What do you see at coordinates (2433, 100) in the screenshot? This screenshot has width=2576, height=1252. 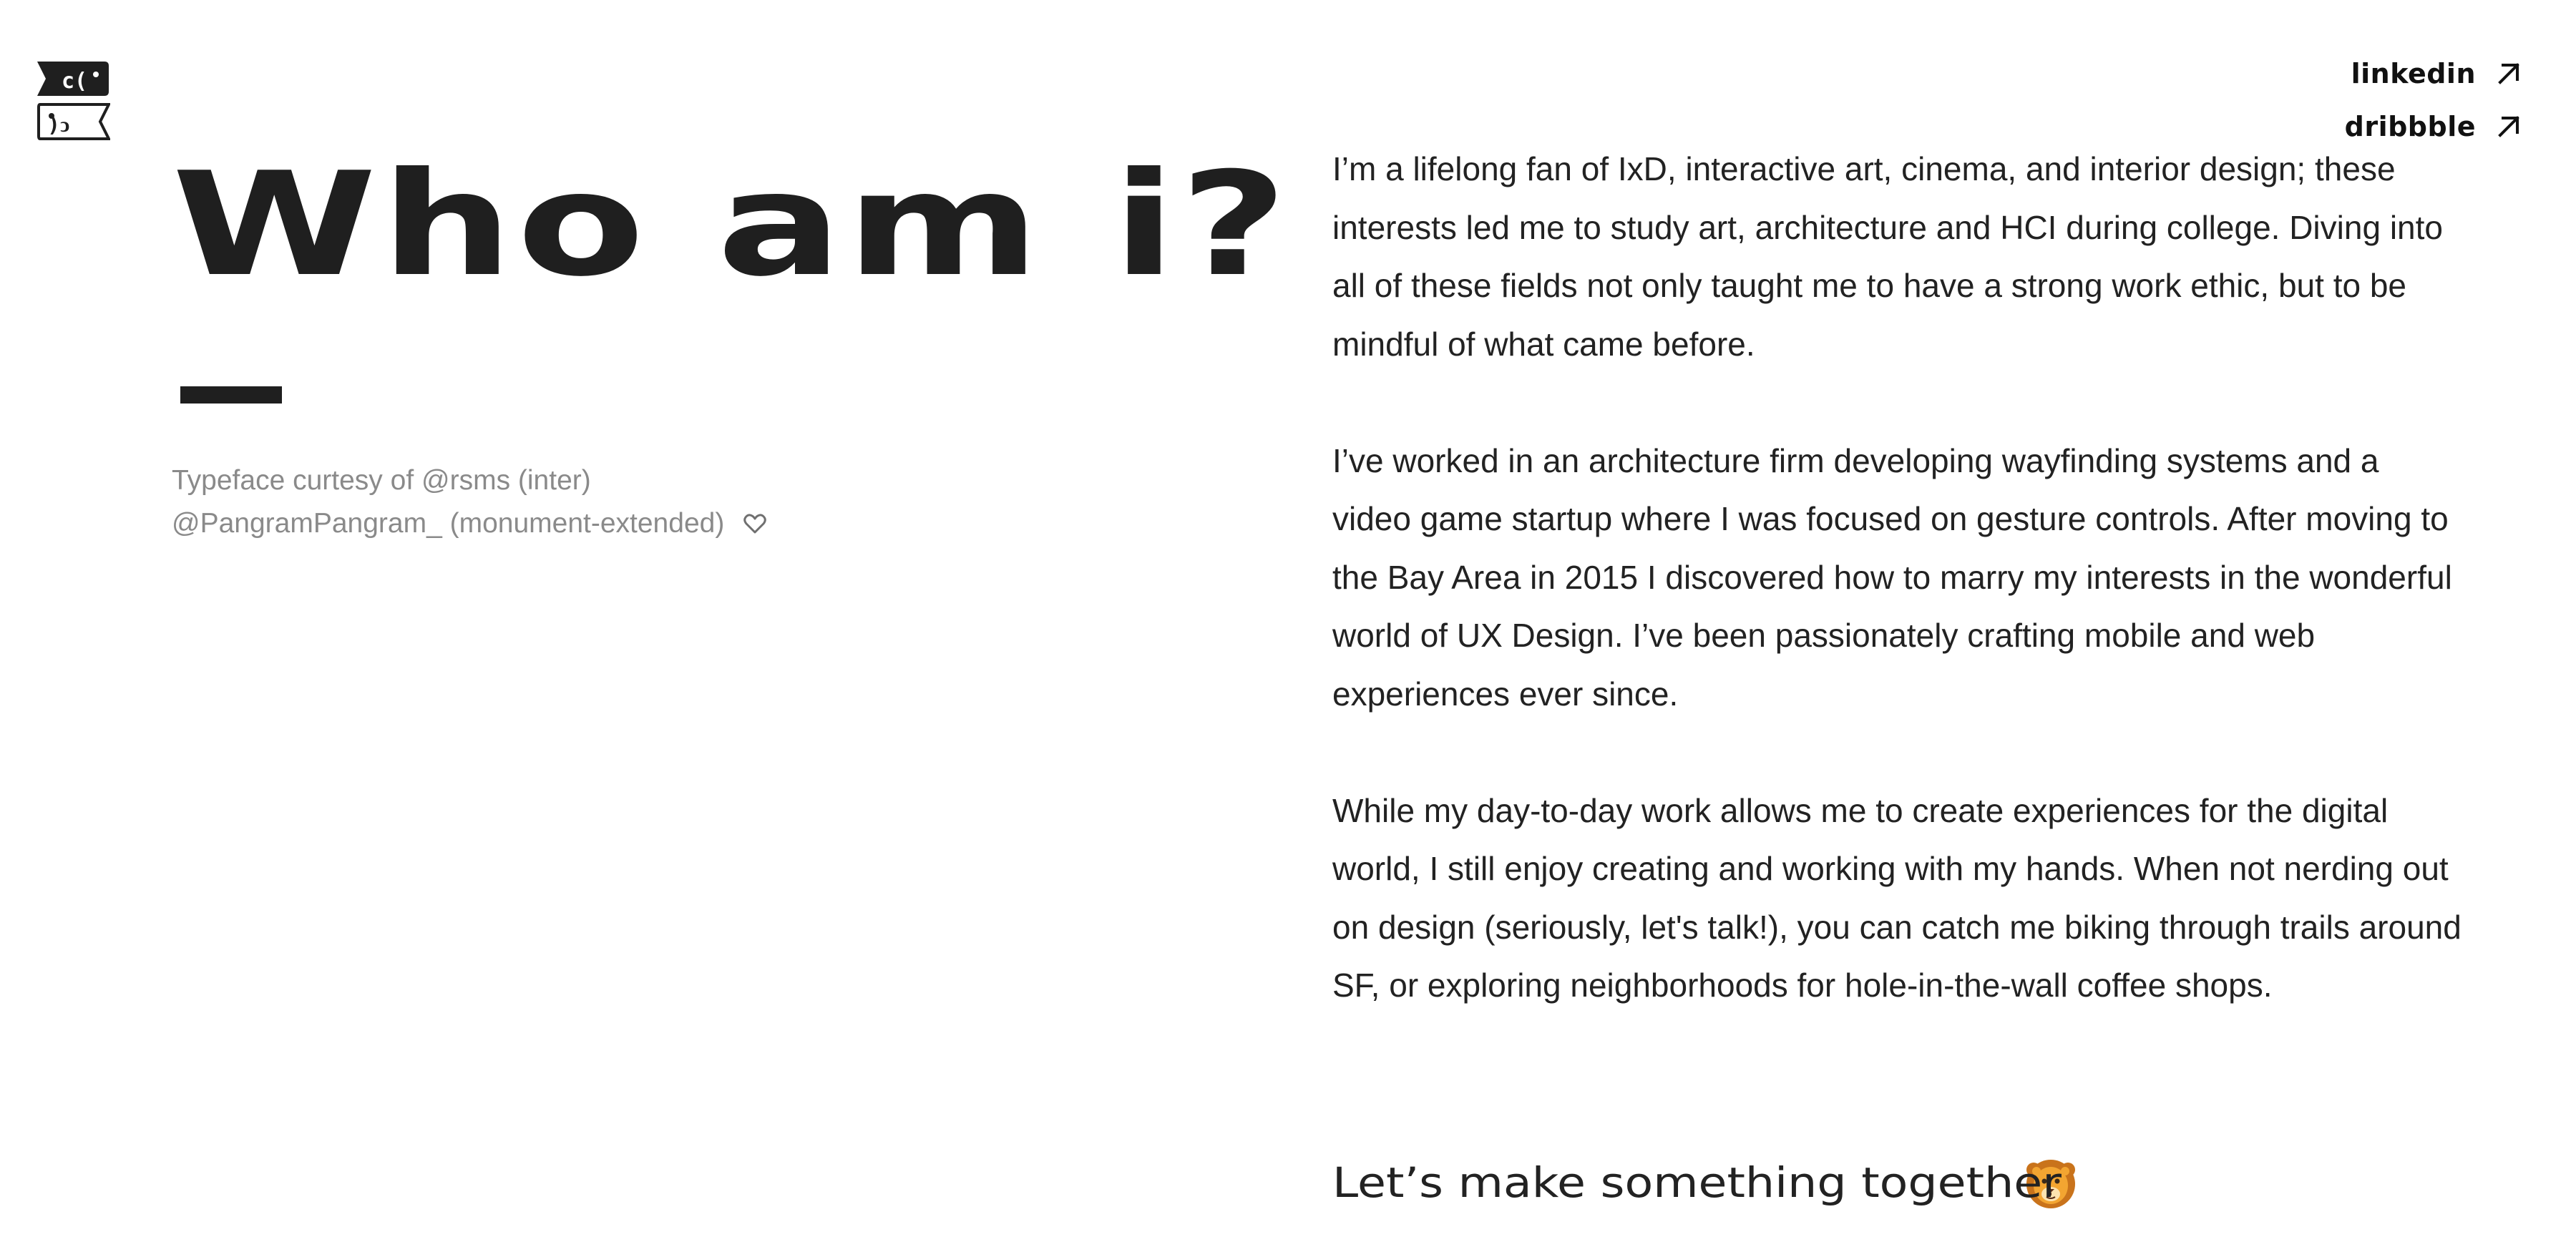 I see `social-links: linkedin dribbble` at bounding box center [2433, 100].